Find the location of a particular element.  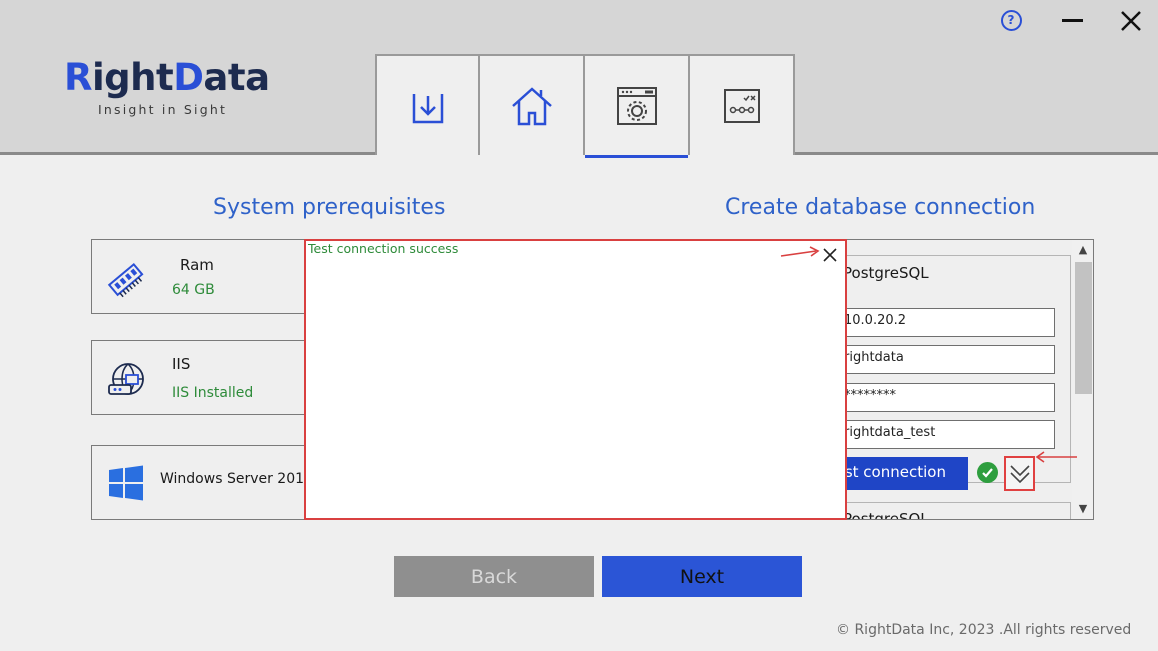

tab-home is located at coordinates (532, 104).